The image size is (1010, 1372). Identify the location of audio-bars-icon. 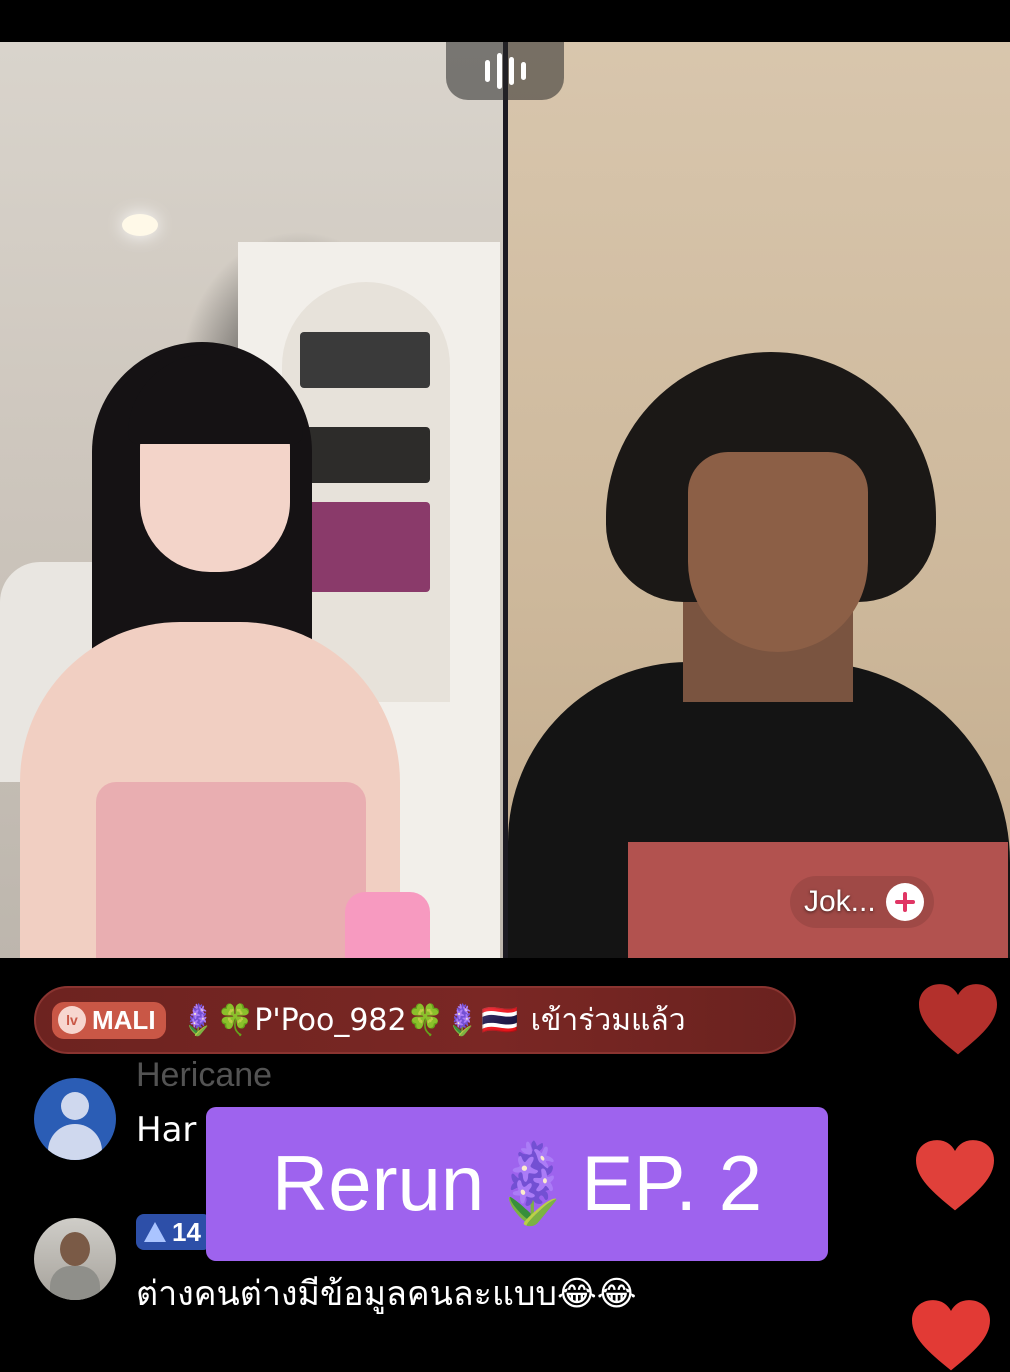
(505, 71).